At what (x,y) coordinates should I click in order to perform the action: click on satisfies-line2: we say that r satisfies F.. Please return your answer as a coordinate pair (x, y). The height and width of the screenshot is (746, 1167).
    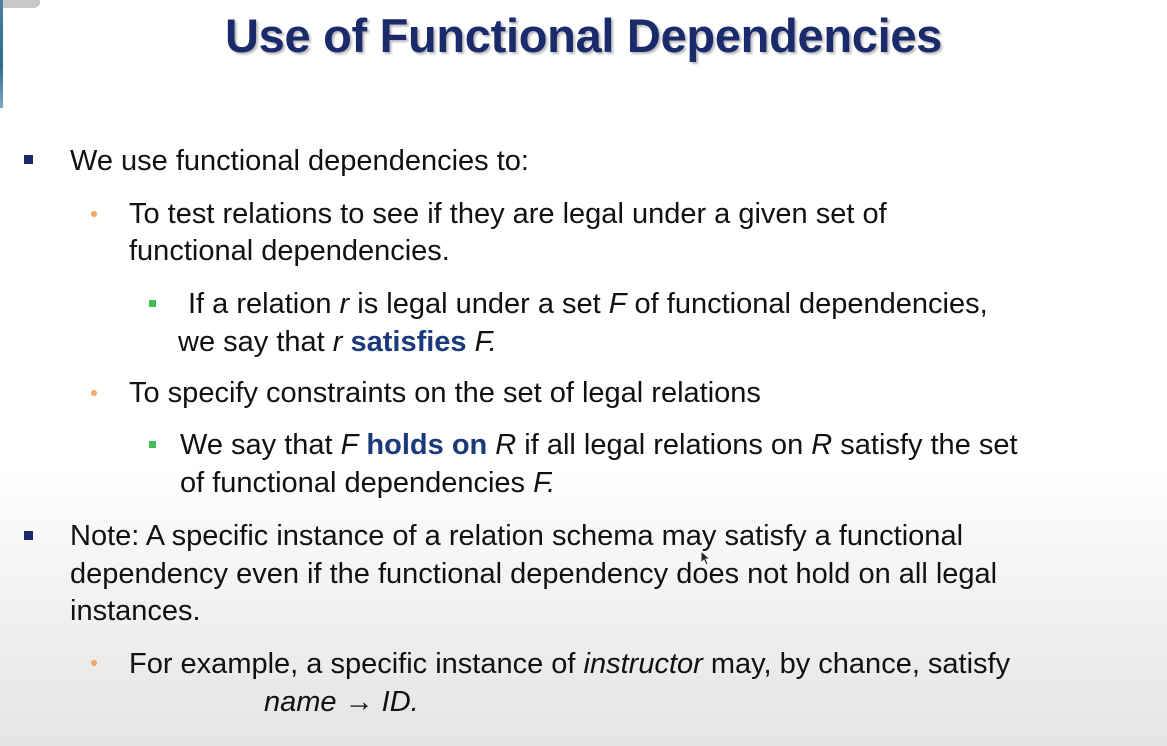
    Looking at the image, I should click on (337, 342).